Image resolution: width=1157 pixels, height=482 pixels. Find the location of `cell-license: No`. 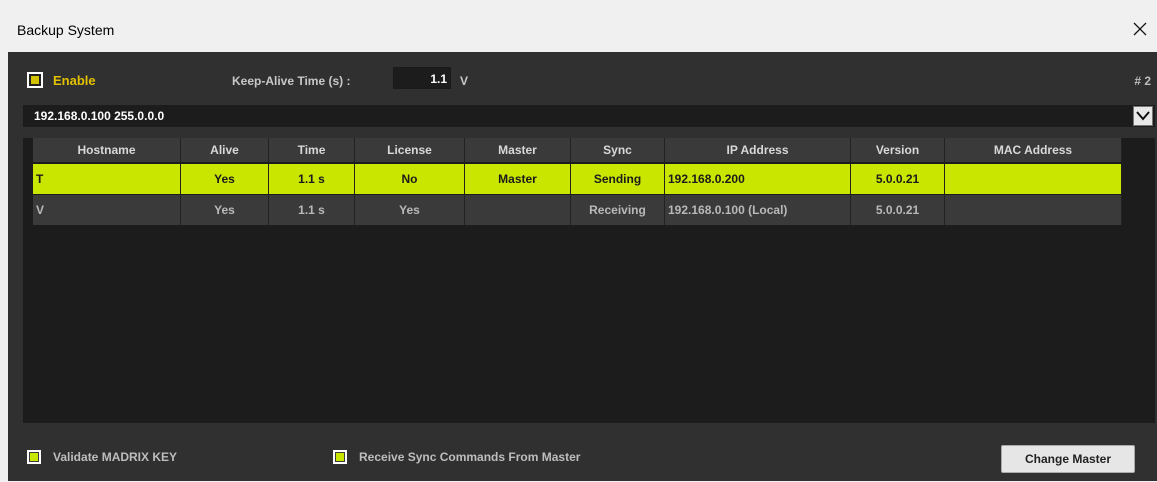

cell-license: No is located at coordinates (410, 179).